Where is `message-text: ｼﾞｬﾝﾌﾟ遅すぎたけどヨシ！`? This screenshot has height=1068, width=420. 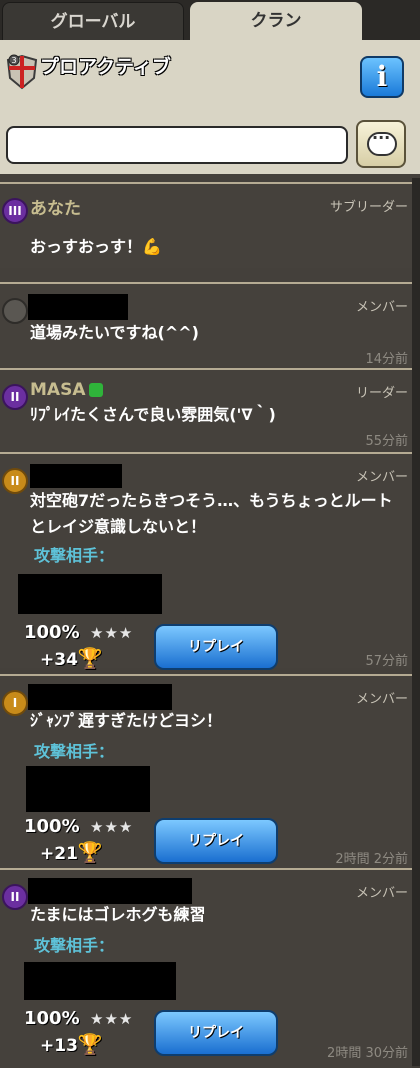
message-text: ｼﾞｬﾝﾌﾟ遅すぎたけどヨシ！ is located at coordinates (126, 720).